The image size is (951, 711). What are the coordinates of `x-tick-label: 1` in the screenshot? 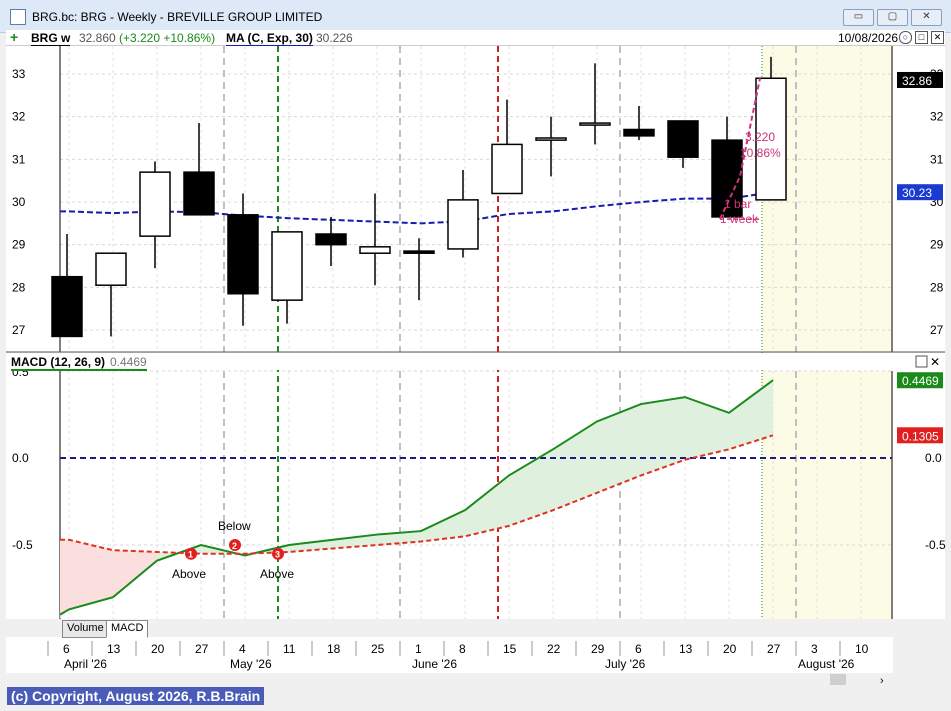 It's located at (418, 649).